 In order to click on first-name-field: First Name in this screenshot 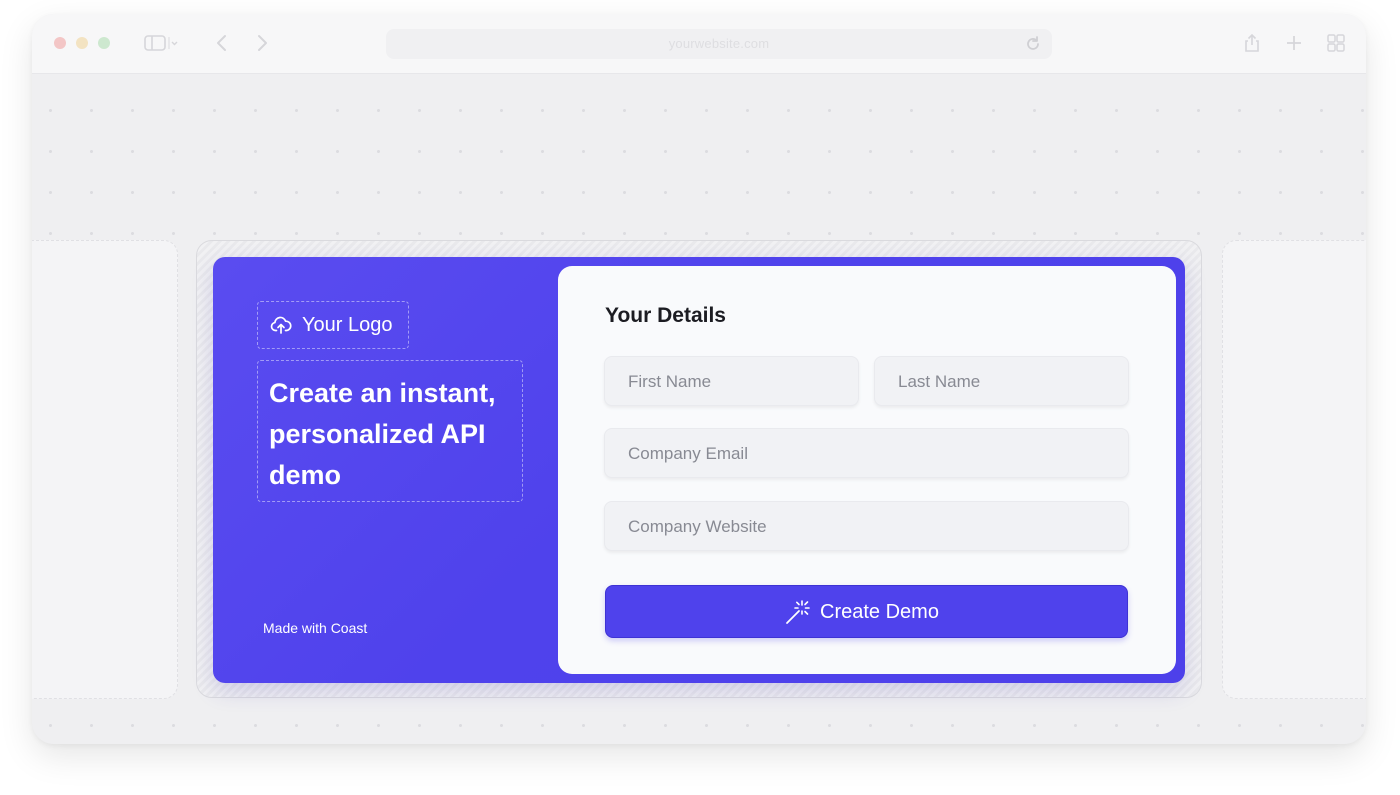, I will do `click(731, 381)`.